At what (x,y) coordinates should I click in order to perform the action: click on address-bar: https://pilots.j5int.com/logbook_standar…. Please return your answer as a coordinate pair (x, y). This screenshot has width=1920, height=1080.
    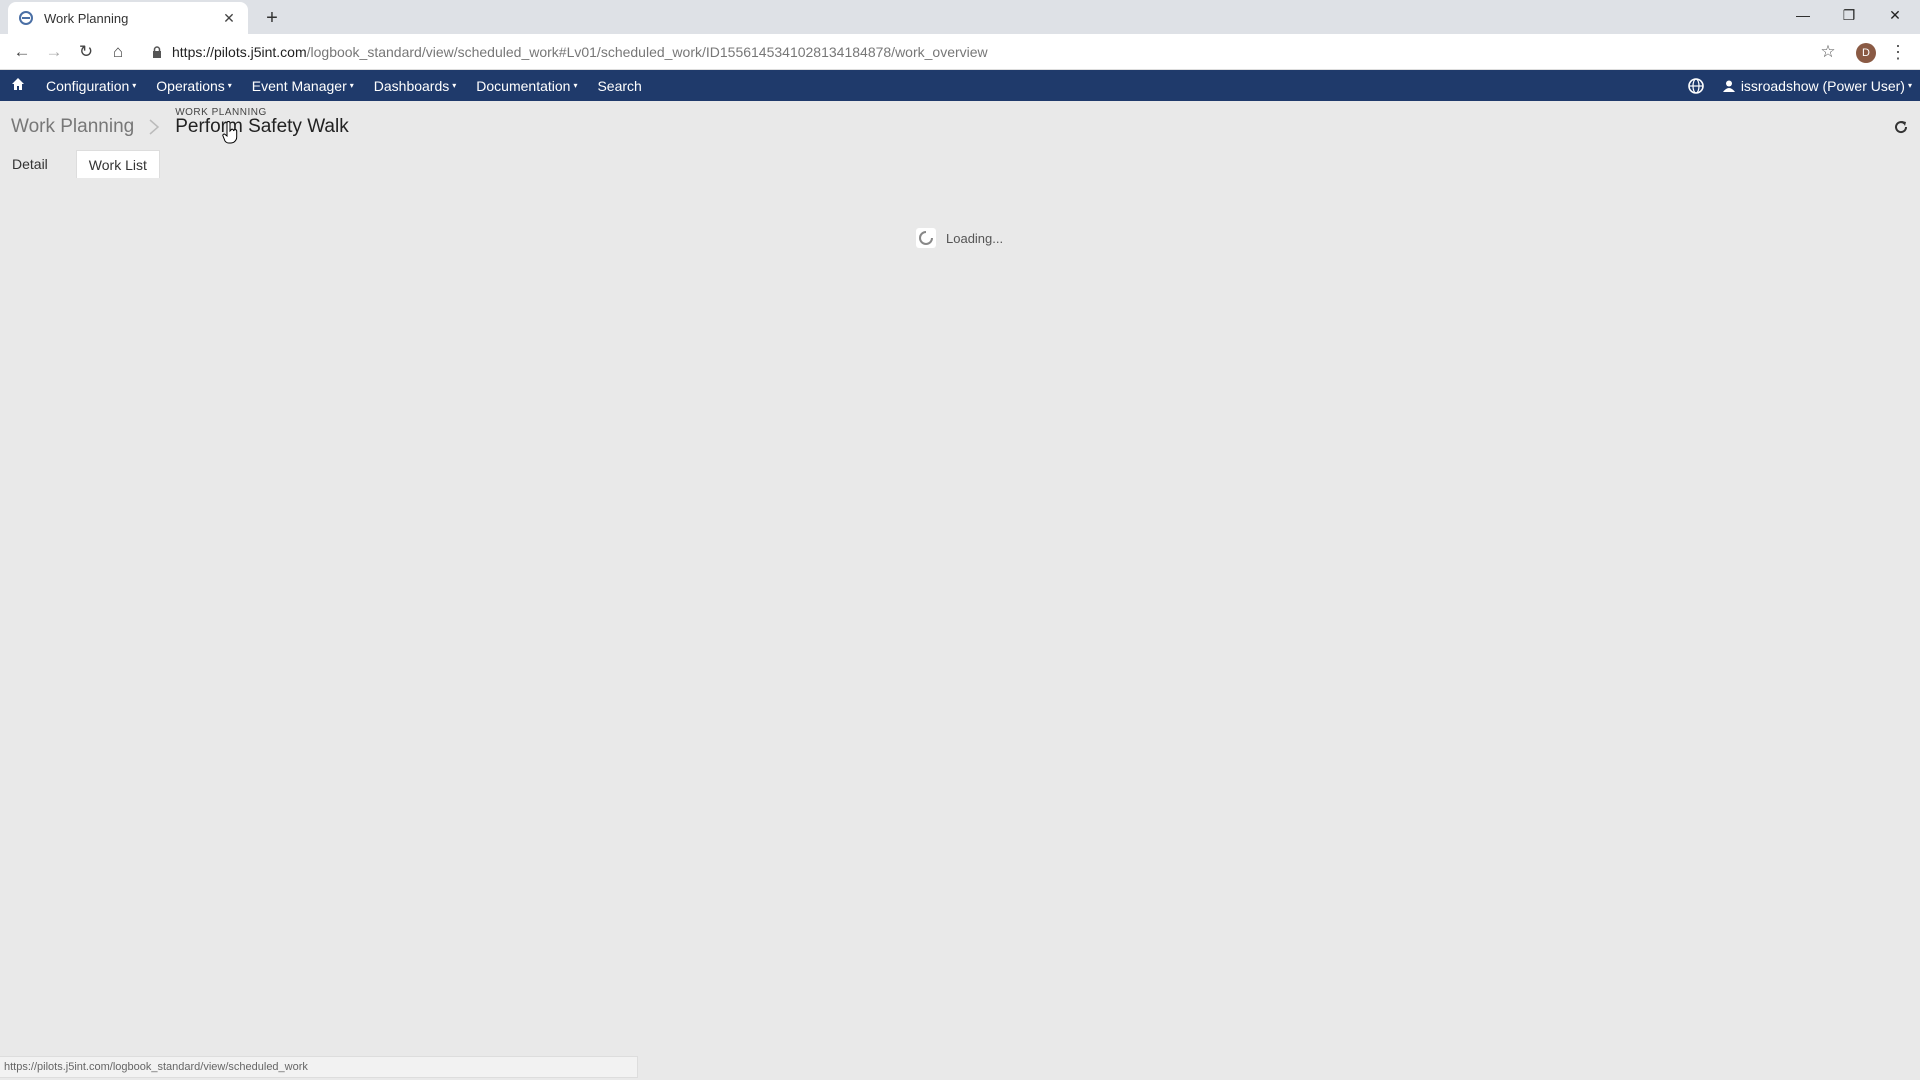
    Looking at the image, I should click on (988, 52).